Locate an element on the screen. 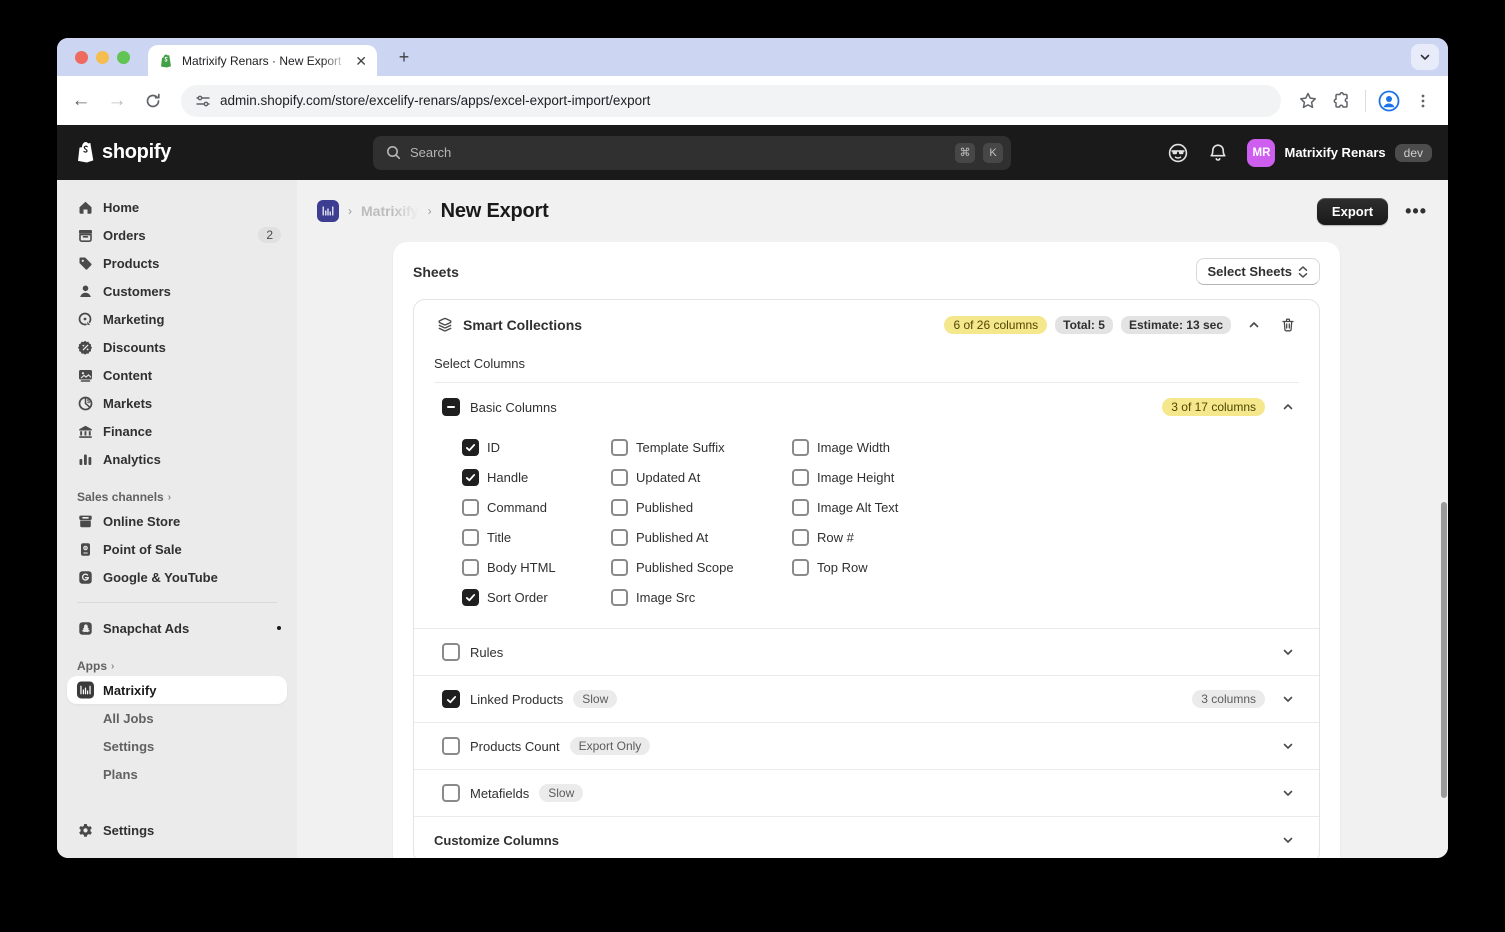  delete-sheet-icon is located at coordinates (1288, 325).